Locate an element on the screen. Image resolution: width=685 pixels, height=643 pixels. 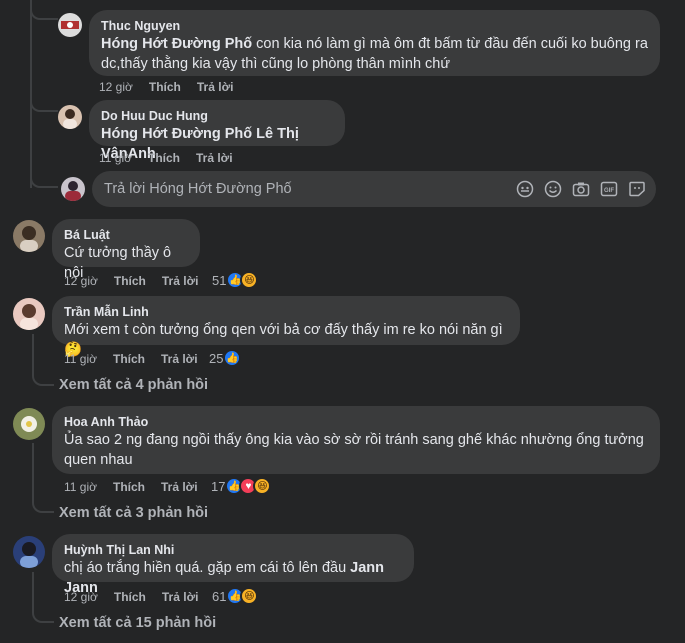
sticker-avatar-icon is located at coordinates (525, 189).